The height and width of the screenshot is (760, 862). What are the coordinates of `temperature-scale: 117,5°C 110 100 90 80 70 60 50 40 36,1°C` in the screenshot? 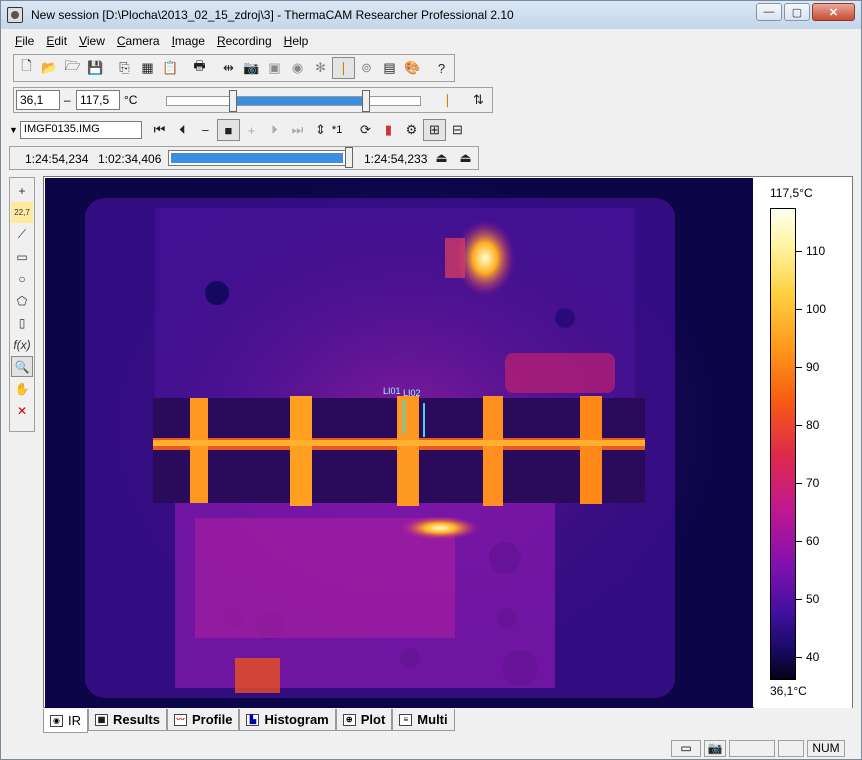 It's located at (803, 443).